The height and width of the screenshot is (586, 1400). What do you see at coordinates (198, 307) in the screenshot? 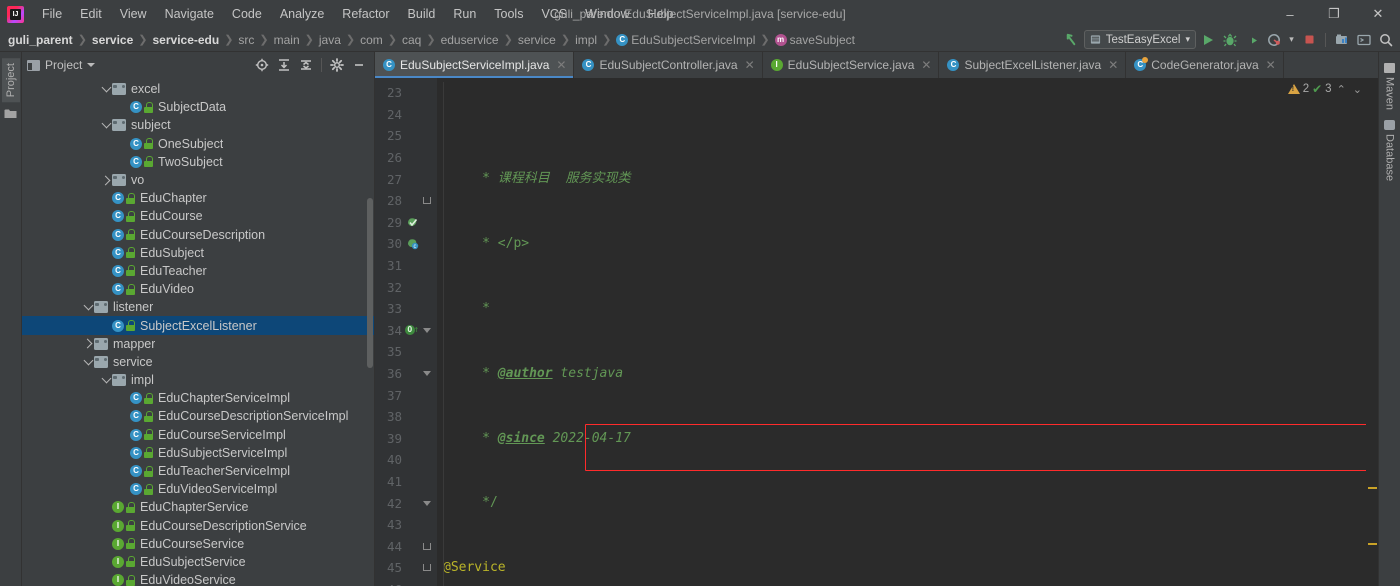
I see `tree-item: listener` at bounding box center [198, 307].